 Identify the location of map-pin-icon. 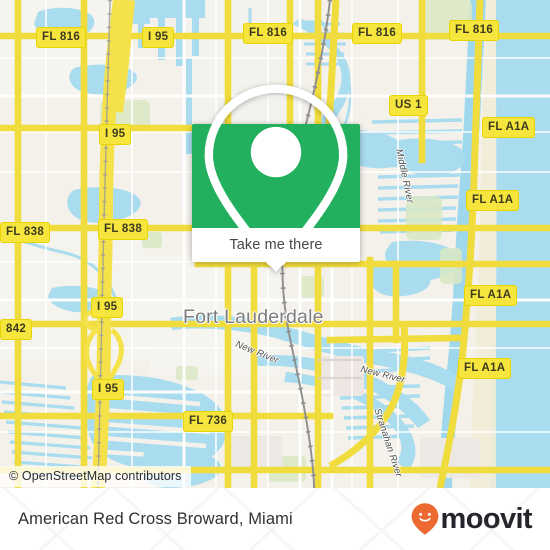
(276, 176).